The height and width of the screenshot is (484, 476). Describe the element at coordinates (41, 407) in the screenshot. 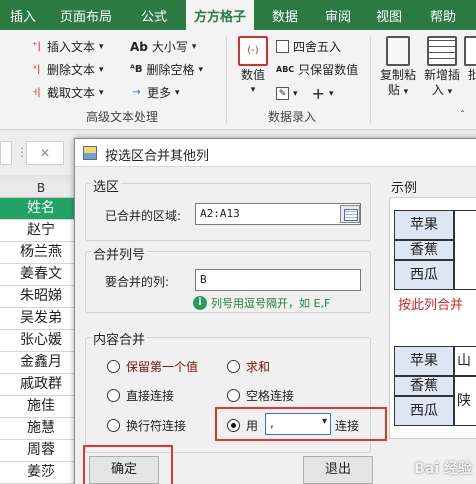

I see `table-cell: 施佳` at that location.